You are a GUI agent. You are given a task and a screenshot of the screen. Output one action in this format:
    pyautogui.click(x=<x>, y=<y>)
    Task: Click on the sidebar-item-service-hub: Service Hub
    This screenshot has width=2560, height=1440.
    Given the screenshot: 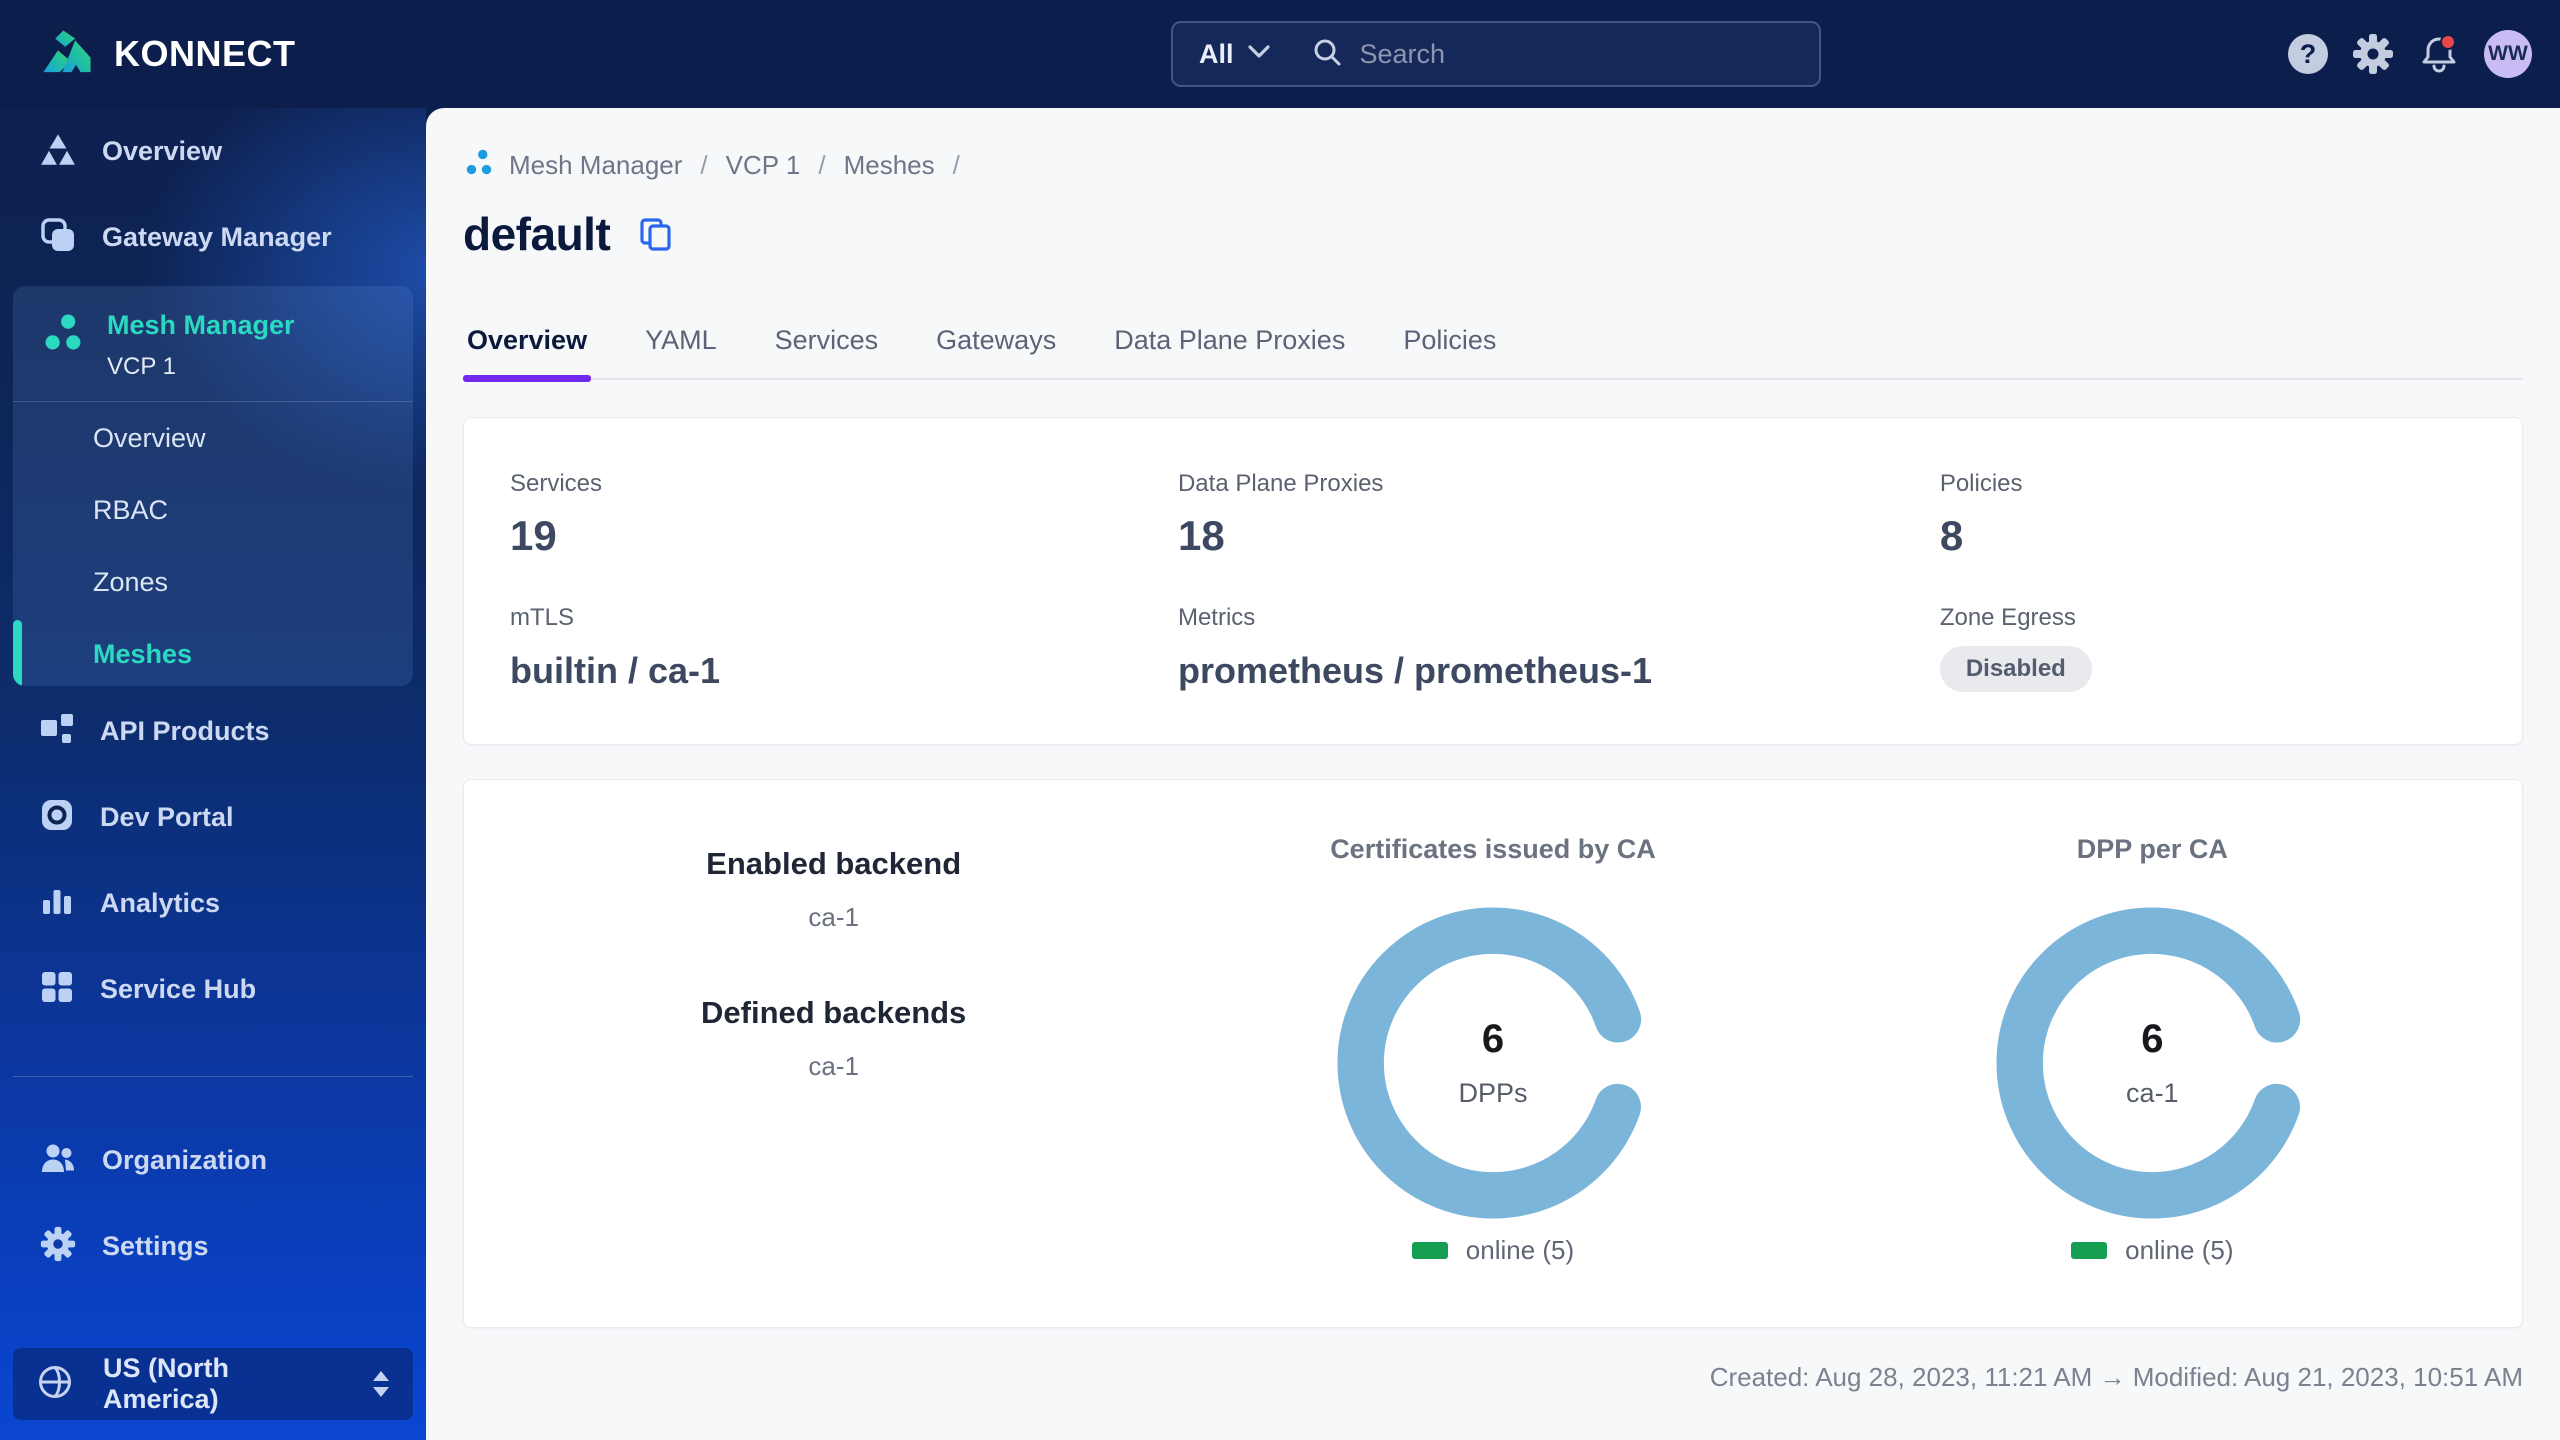 What is the action you would take?
    pyautogui.click(x=213, y=989)
    